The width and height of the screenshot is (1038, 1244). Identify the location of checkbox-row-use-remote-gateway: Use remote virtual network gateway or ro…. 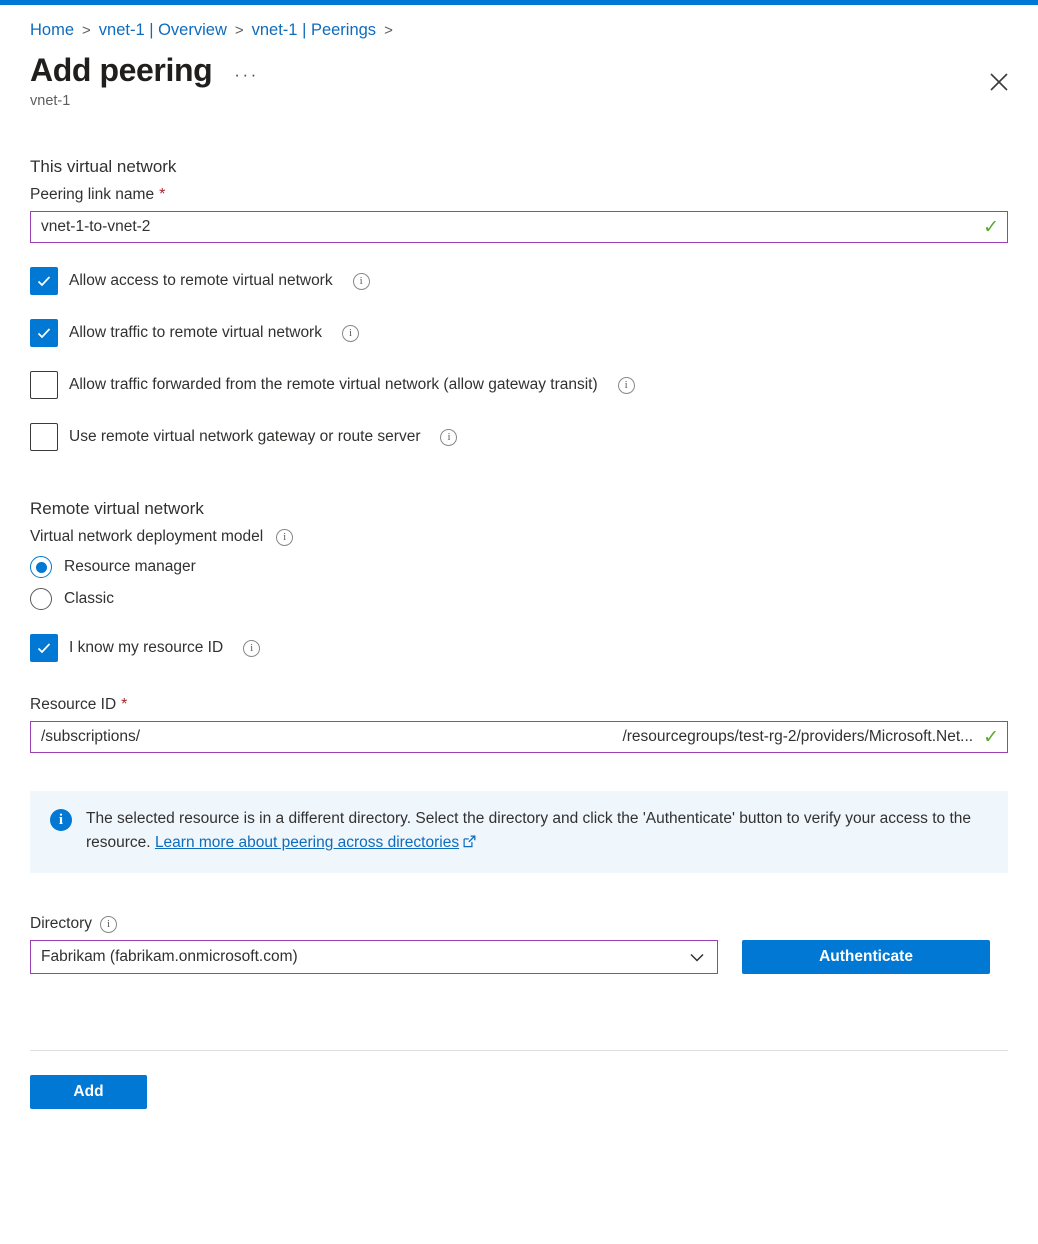
(519, 437).